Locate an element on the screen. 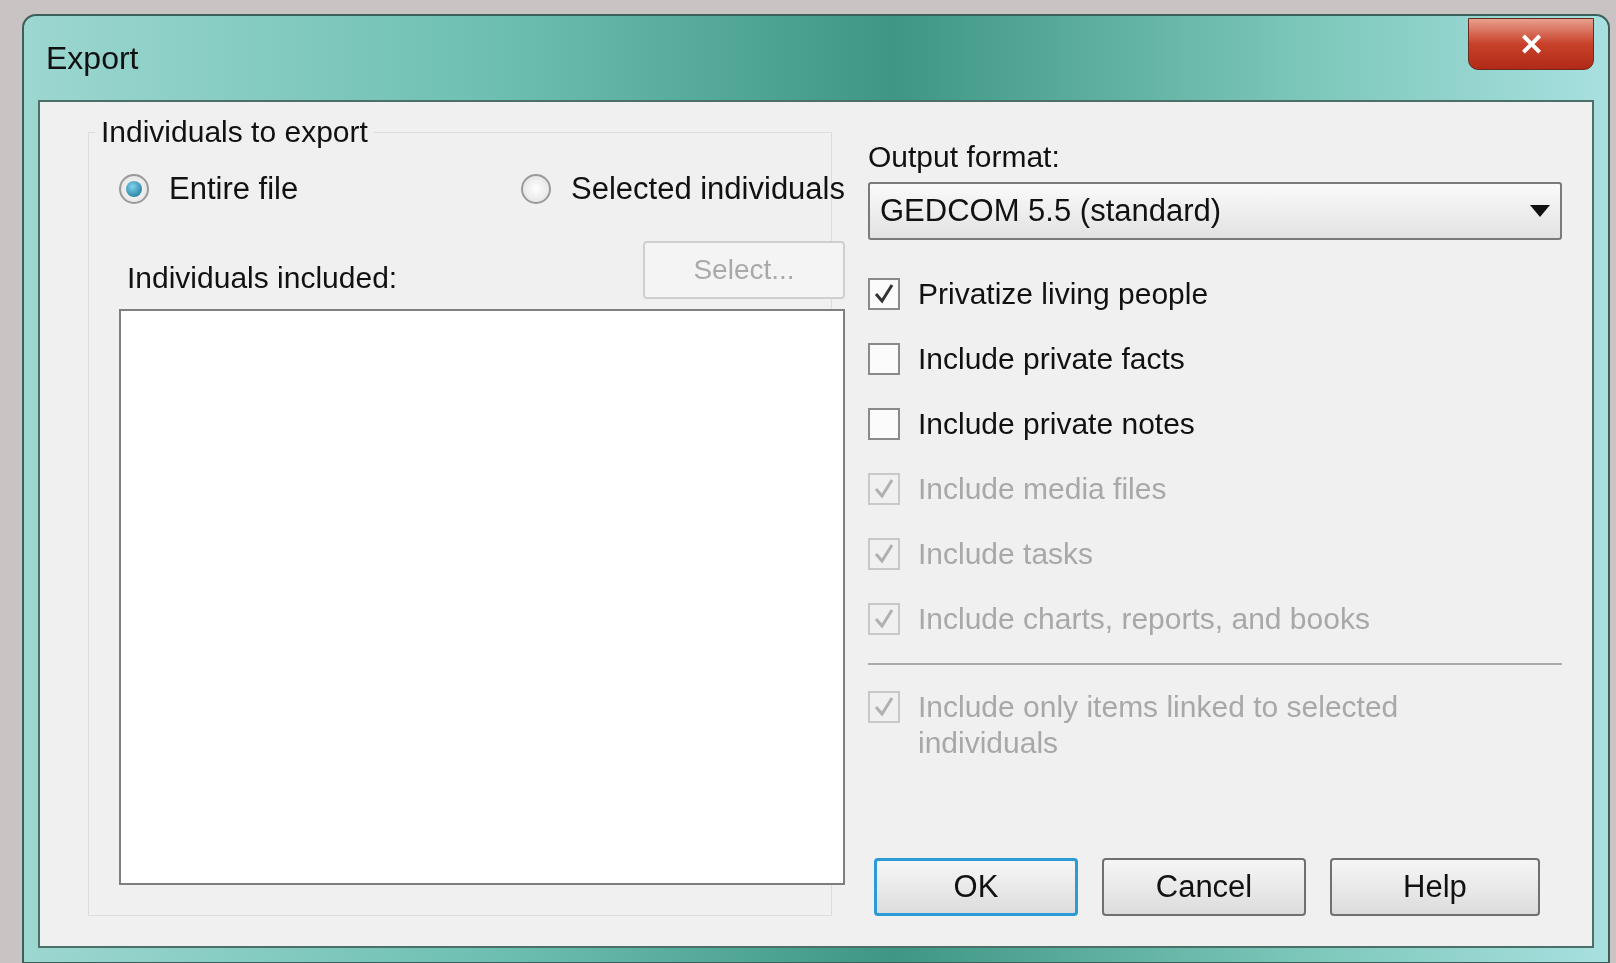 Image resolution: width=1616 pixels, height=963 pixels. list-label: Individuals included: is located at coordinates (262, 278).